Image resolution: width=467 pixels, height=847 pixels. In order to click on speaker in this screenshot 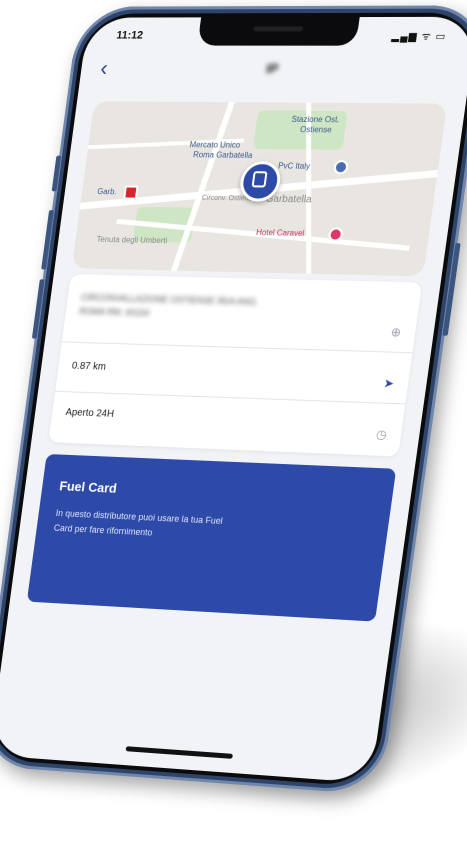, I will do `click(277, 29)`.